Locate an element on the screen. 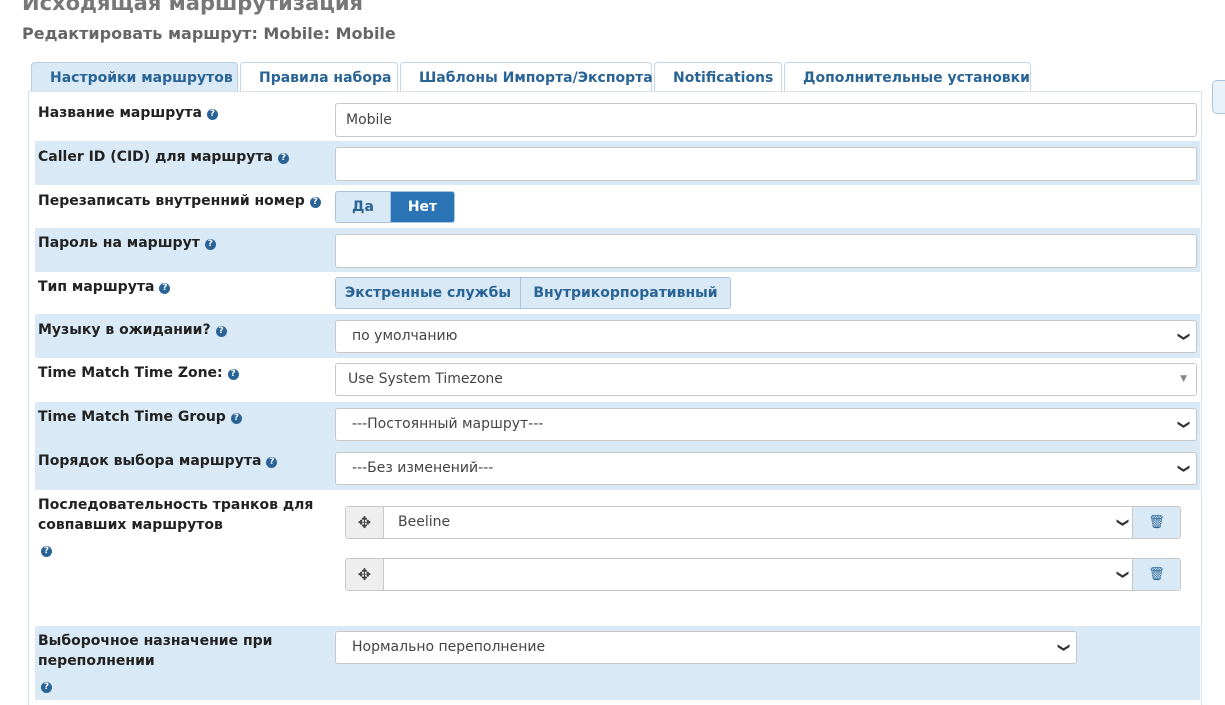  row-route-name: Название маршрута? is located at coordinates (617, 119).